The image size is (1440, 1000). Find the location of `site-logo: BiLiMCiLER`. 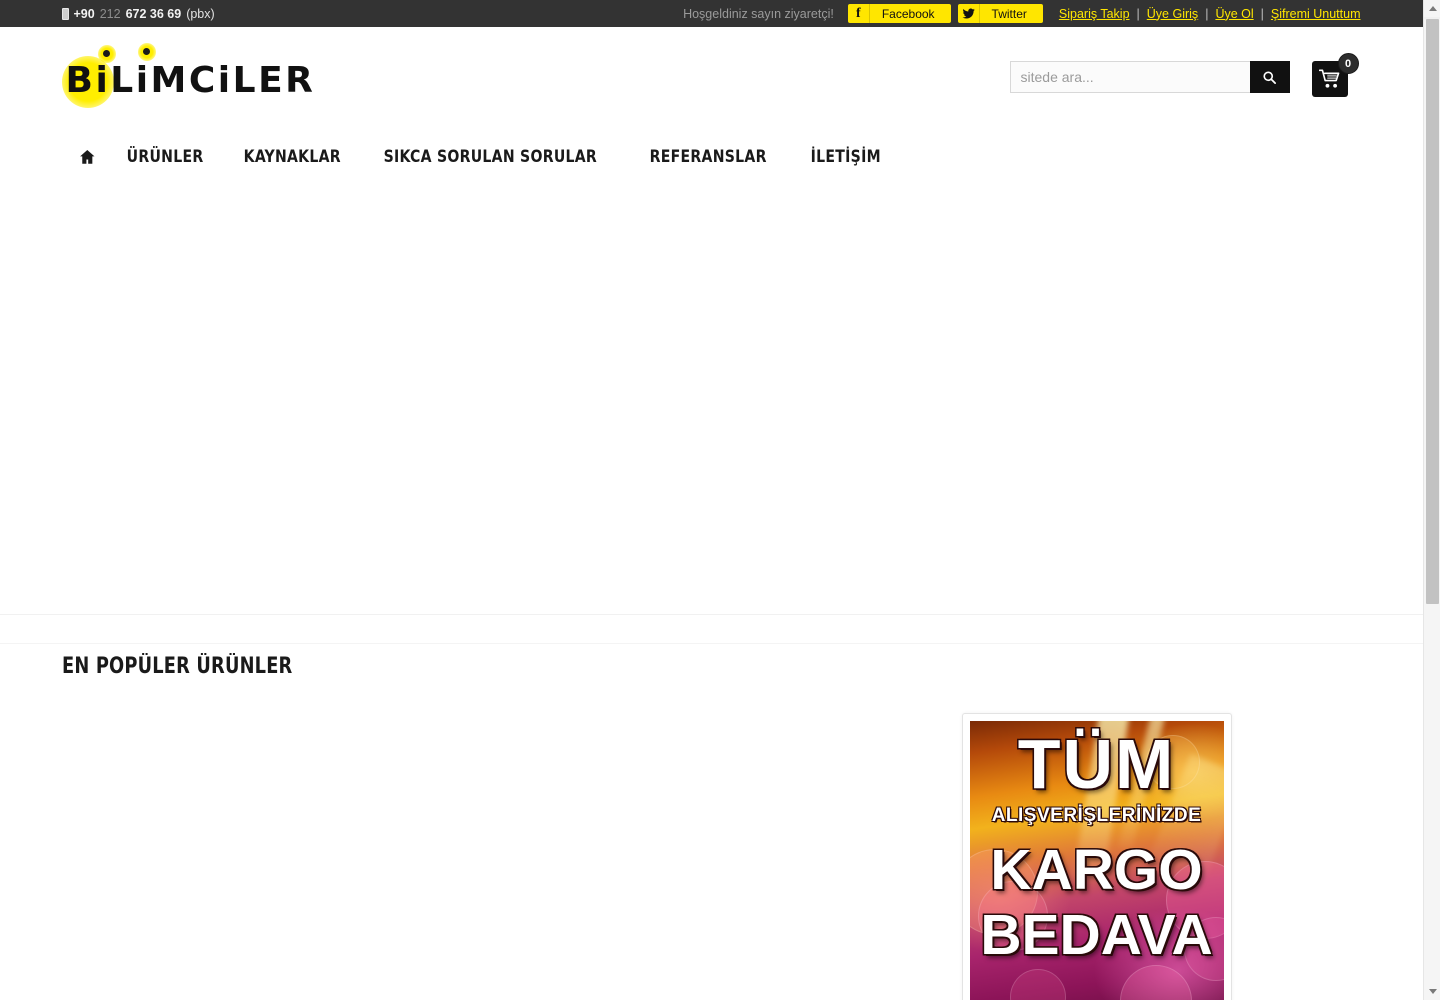

site-logo: BiLiMCiLER is located at coordinates (196, 73).